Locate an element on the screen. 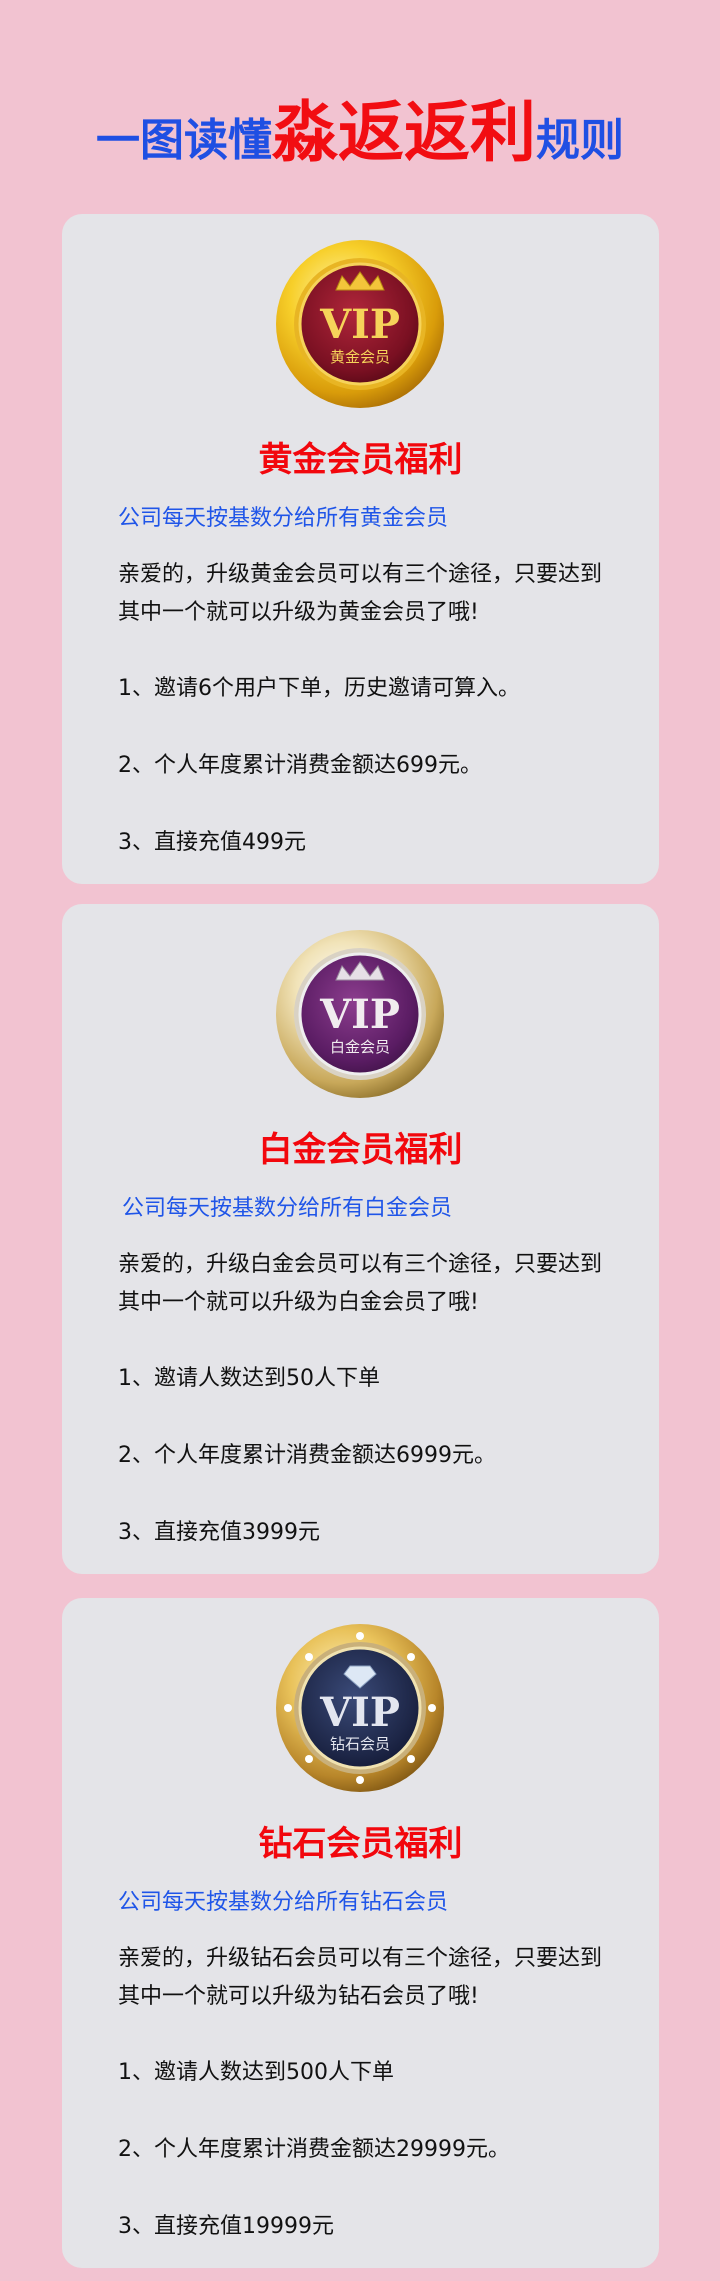  card-intro-line: 其中一个就可以升级为钻石会员了哦! is located at coordinates (298, 1996).